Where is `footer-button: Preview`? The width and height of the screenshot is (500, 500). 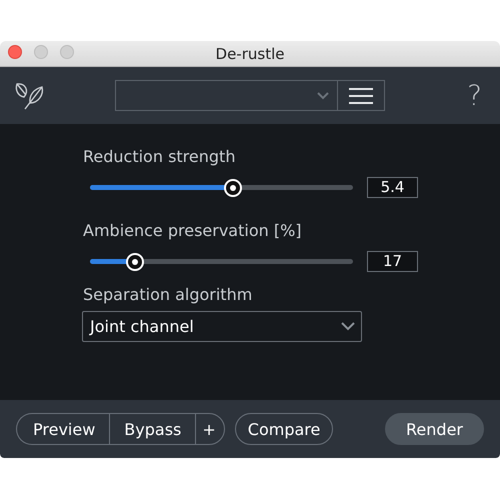
footer-button: Preview is located at coordinates (63, 429).